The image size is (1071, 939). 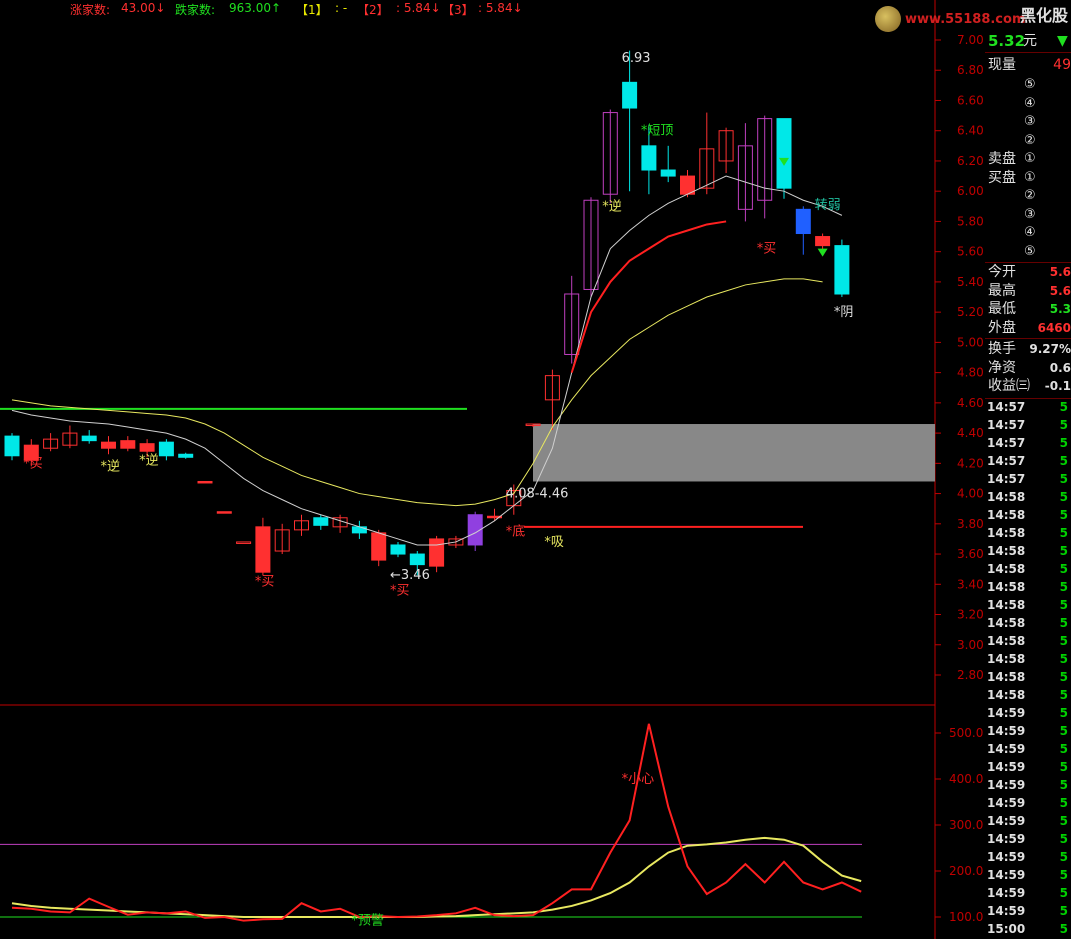 What do you see at coordinates (1030, 251) in the screenshot?
I see `level-marker: ⑤` at bounding box center [1030, 251].